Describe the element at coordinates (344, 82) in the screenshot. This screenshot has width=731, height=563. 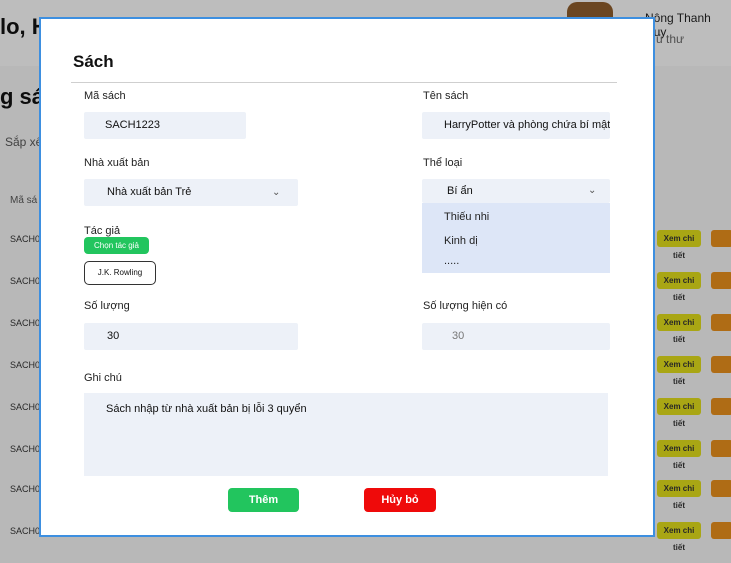
I see `divider` at that location.